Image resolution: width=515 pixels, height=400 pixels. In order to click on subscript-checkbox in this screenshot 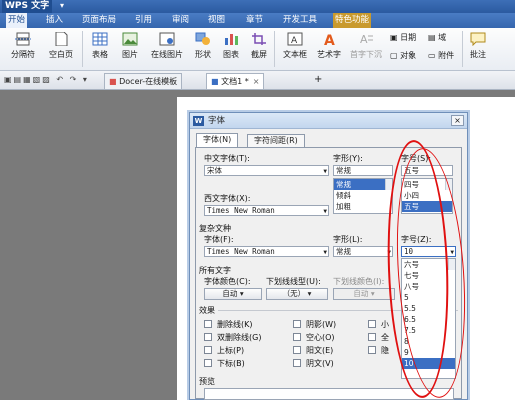, I will do `click(208, 363)`.